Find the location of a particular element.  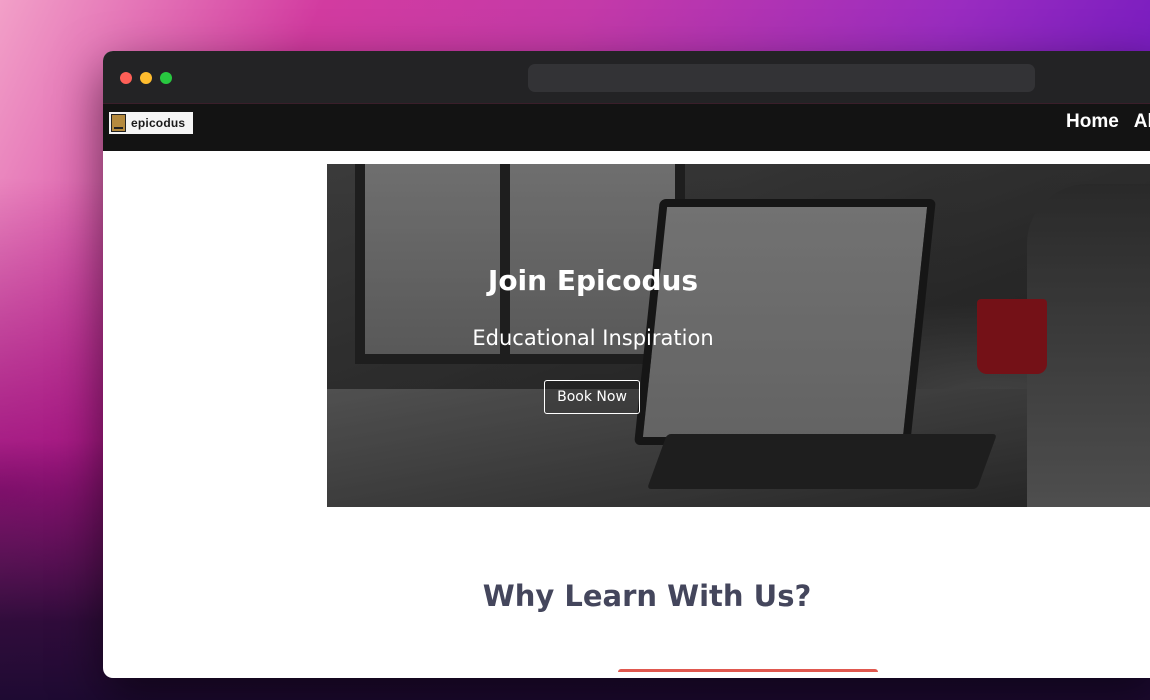

book-icon is located at coordinates (118, 123).